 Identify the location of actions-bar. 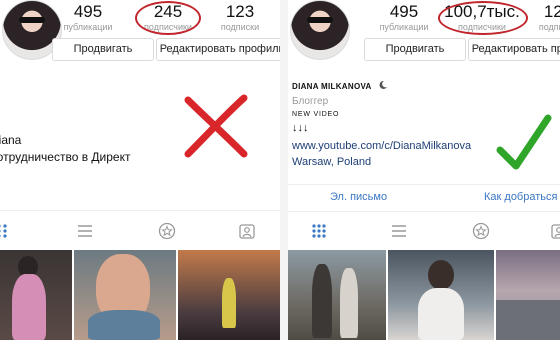
(140, 197).